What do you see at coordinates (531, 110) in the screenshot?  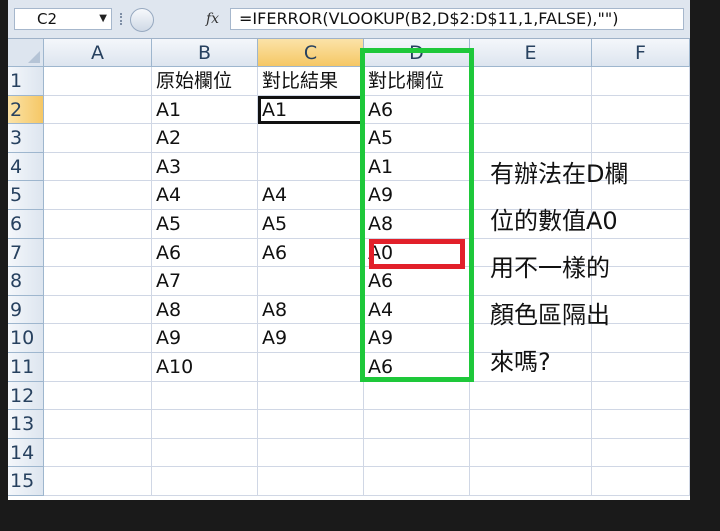 I see `cell-e2` at bounding box center [531, 110].